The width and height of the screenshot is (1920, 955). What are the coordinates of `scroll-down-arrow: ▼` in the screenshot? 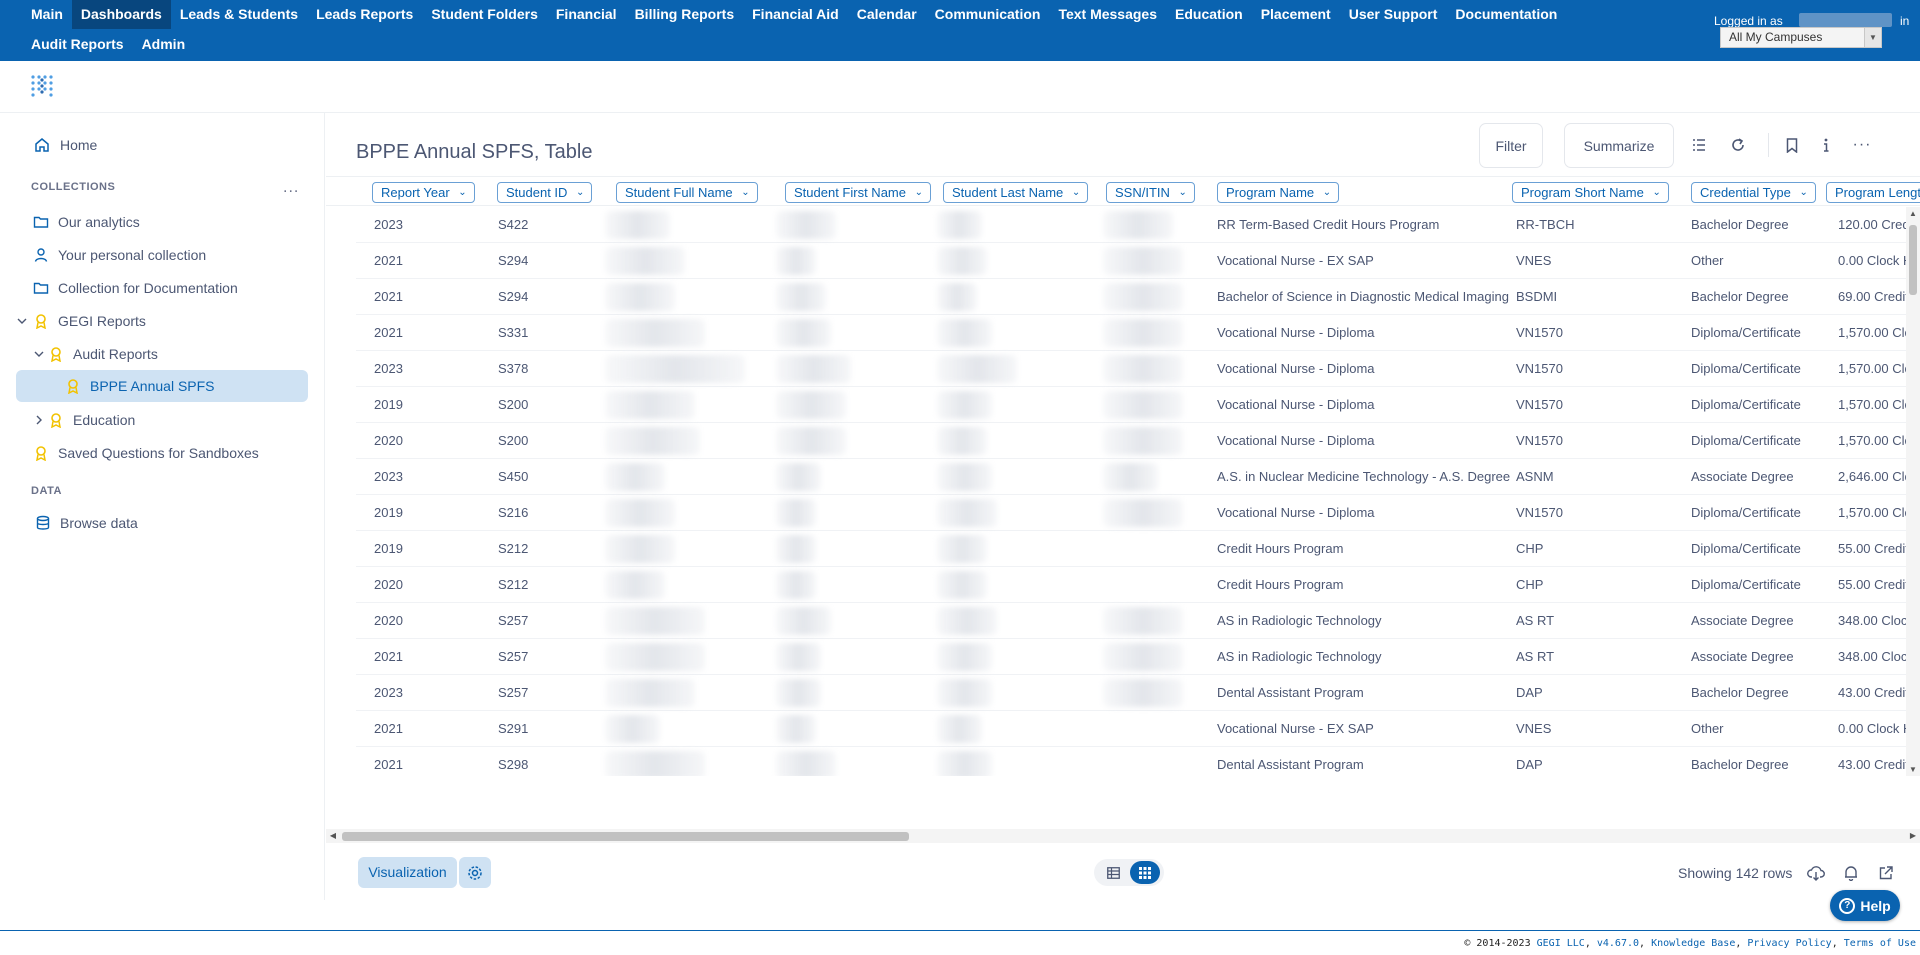 It's located at (1913, 769).